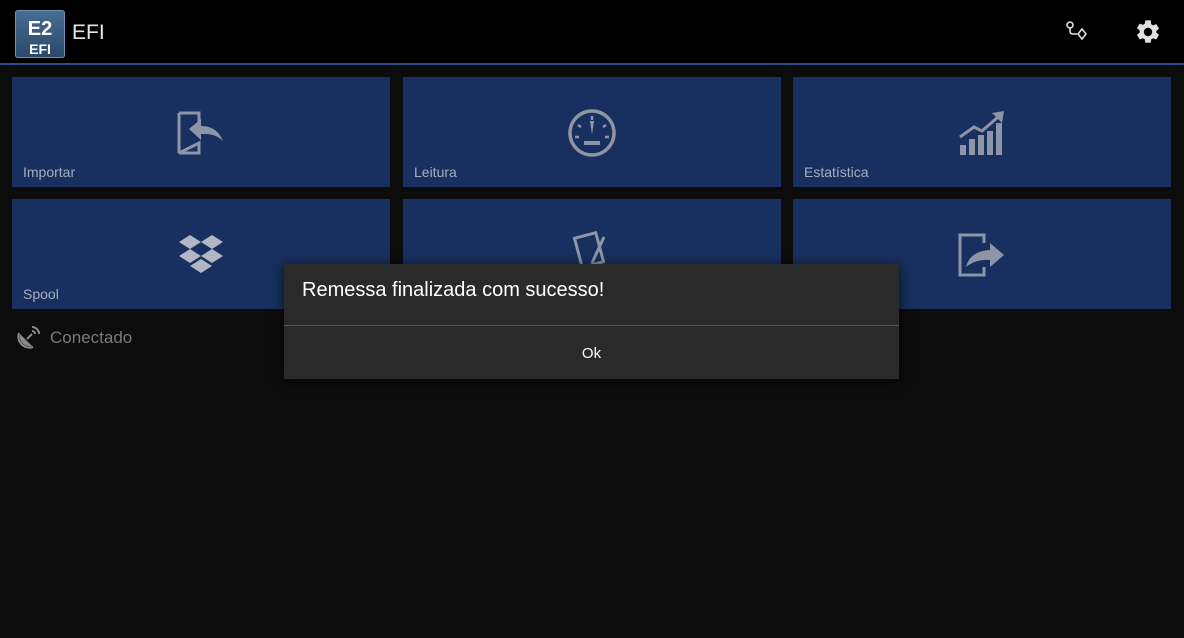 The width and height of the screenshot is (1184, 638). What do you see at coordinates (836, 172) in the screenshot?
I see `tile-label: Estatística` at bounding box center [836, 172].